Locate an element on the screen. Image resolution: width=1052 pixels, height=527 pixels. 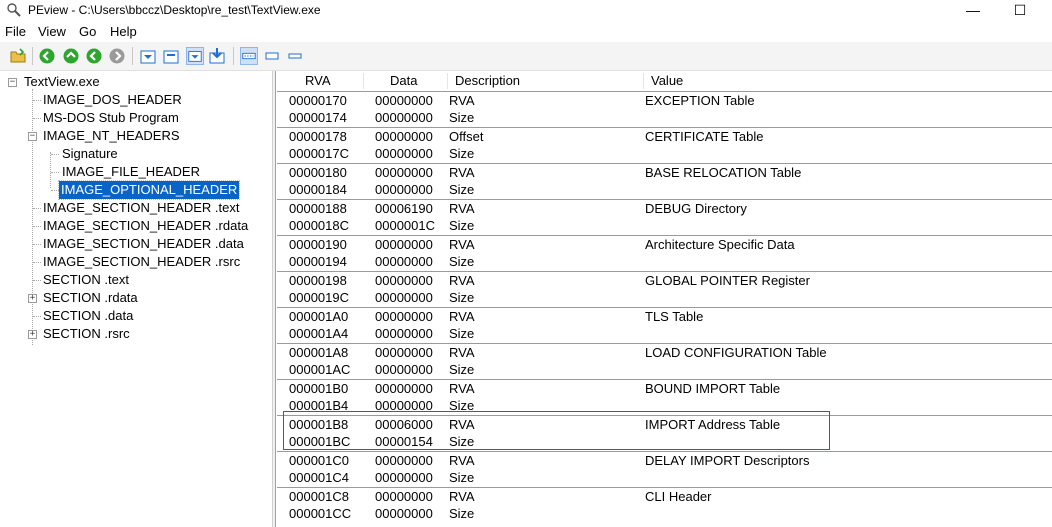
menu-help: Help is located at coordinates (123, 31).